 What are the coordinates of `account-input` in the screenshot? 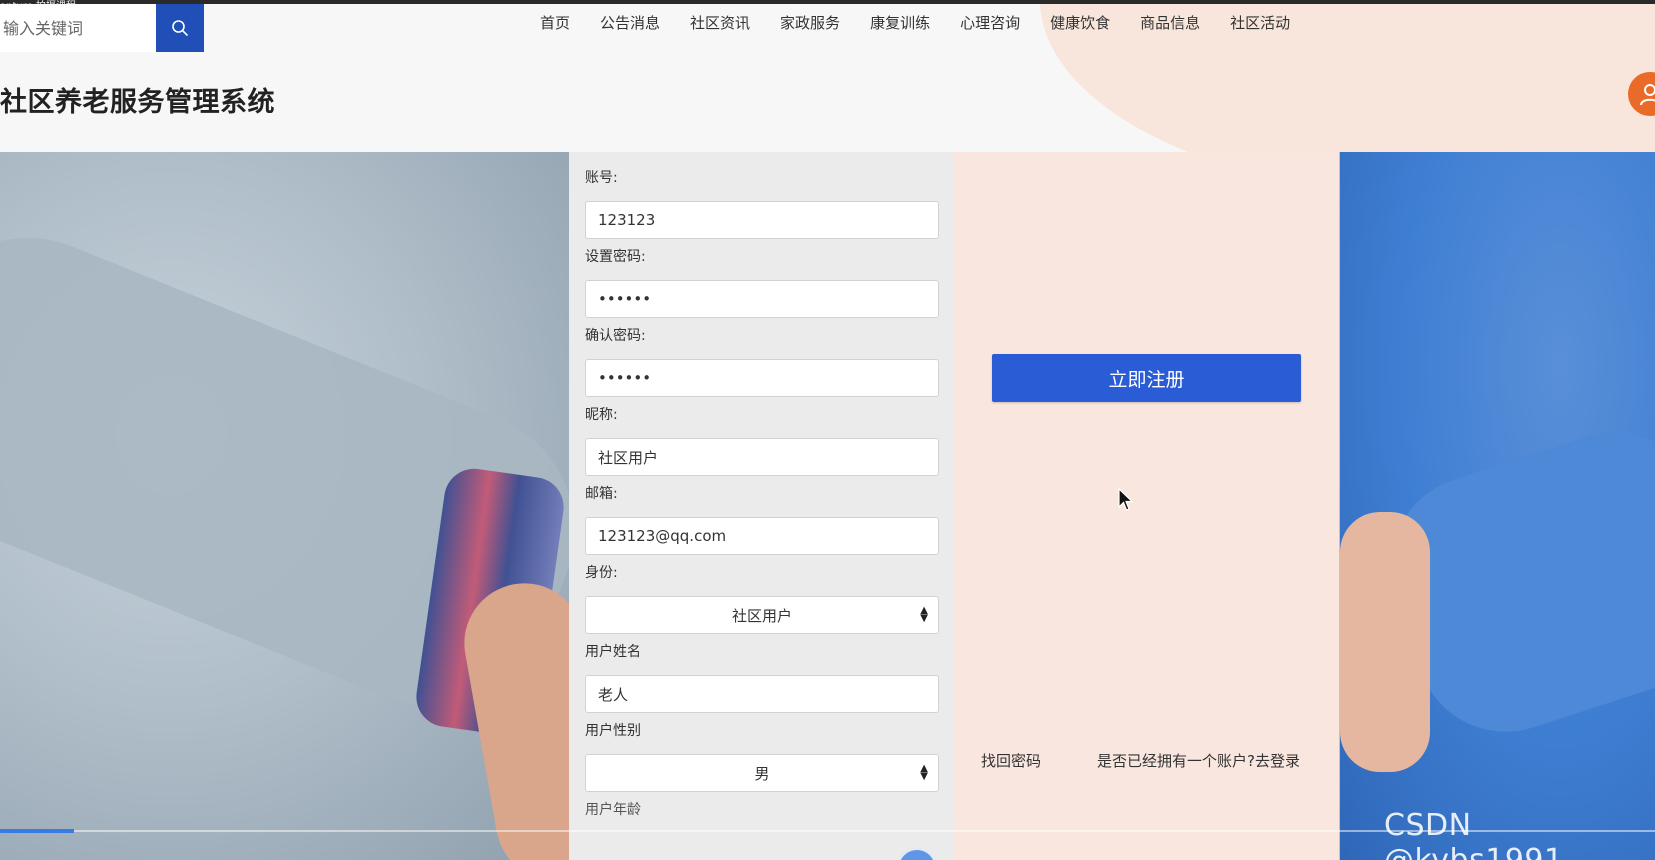 It's located at (762, 220).